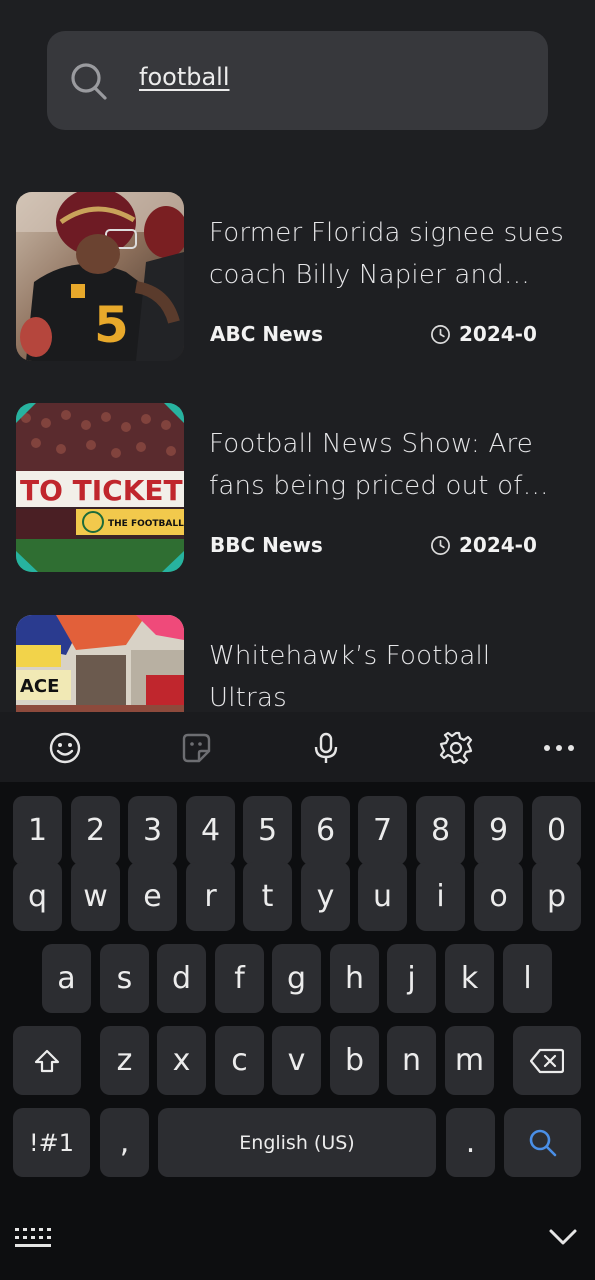 Image resolution: width=595 pixels, height=1280 pixels. I want to click on key-q: q, so click(37, 896).